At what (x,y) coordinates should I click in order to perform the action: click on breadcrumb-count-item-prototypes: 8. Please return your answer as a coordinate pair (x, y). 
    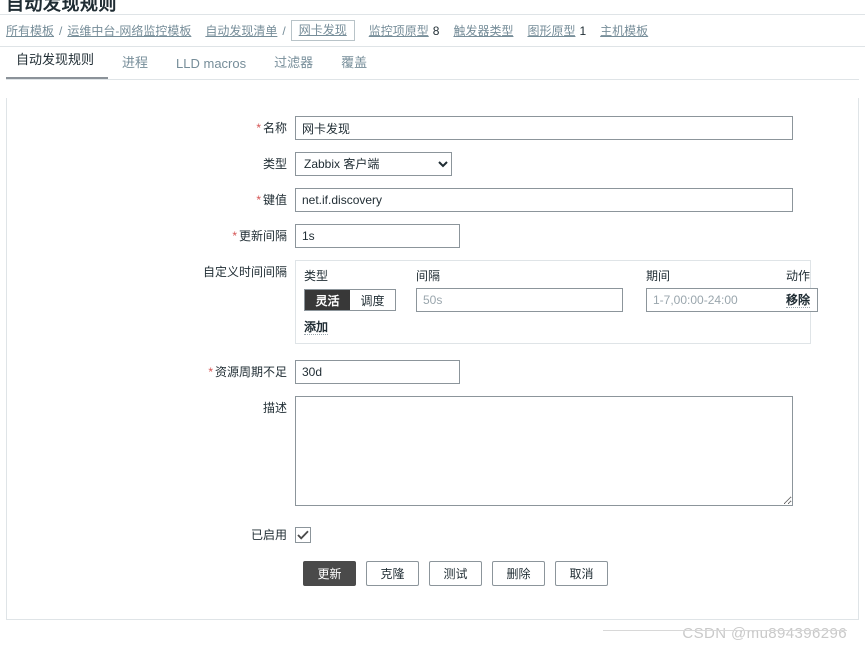
    Looking at the image, I should click on (436, 30).